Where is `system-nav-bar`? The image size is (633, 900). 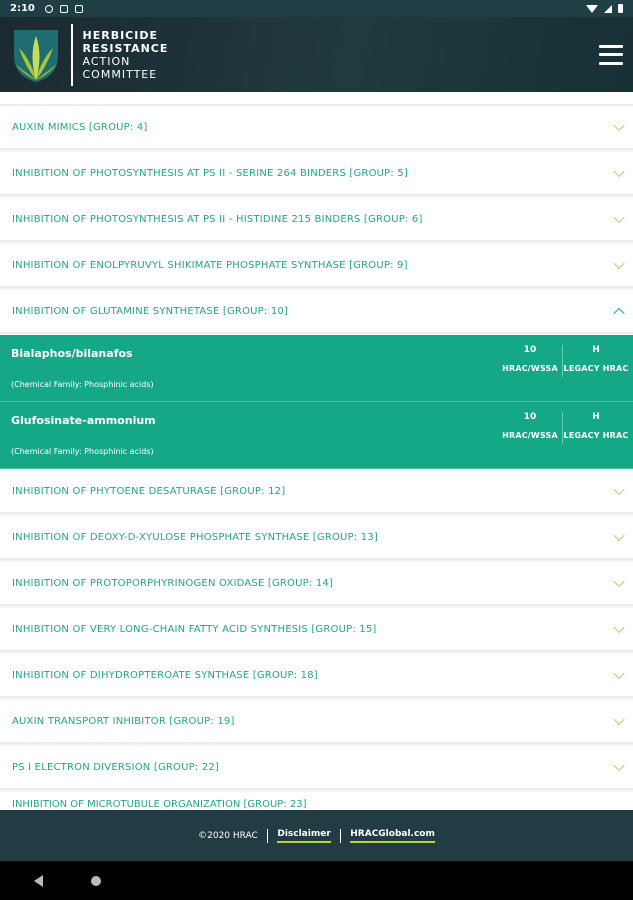
system-nav-bar is located at coordinates (316, 880).